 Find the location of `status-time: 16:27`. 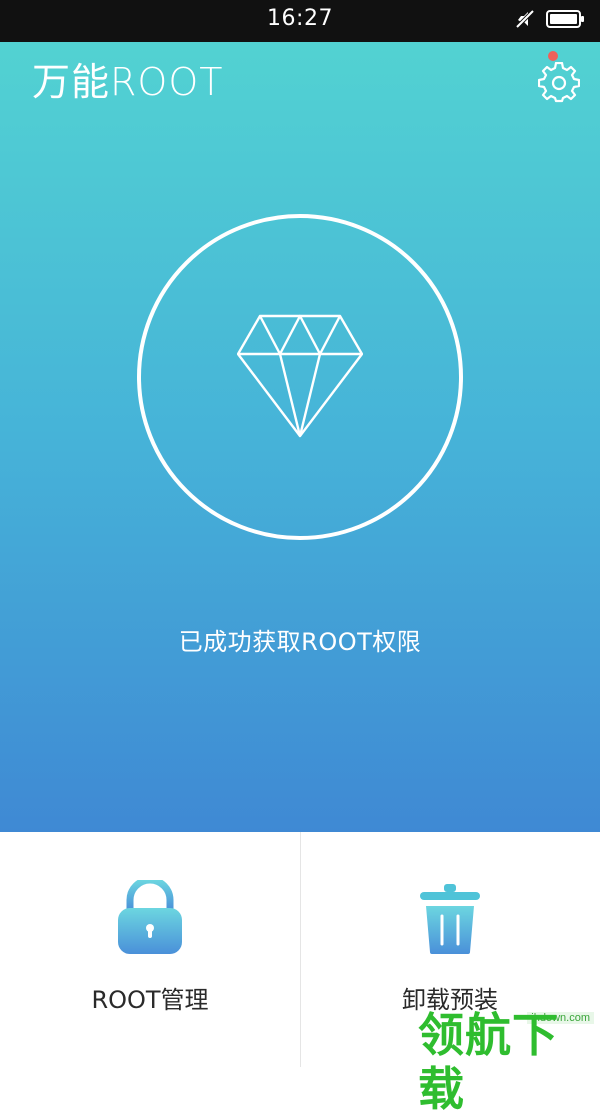

status-time: 16:27 is located at coordinates (300, 18).